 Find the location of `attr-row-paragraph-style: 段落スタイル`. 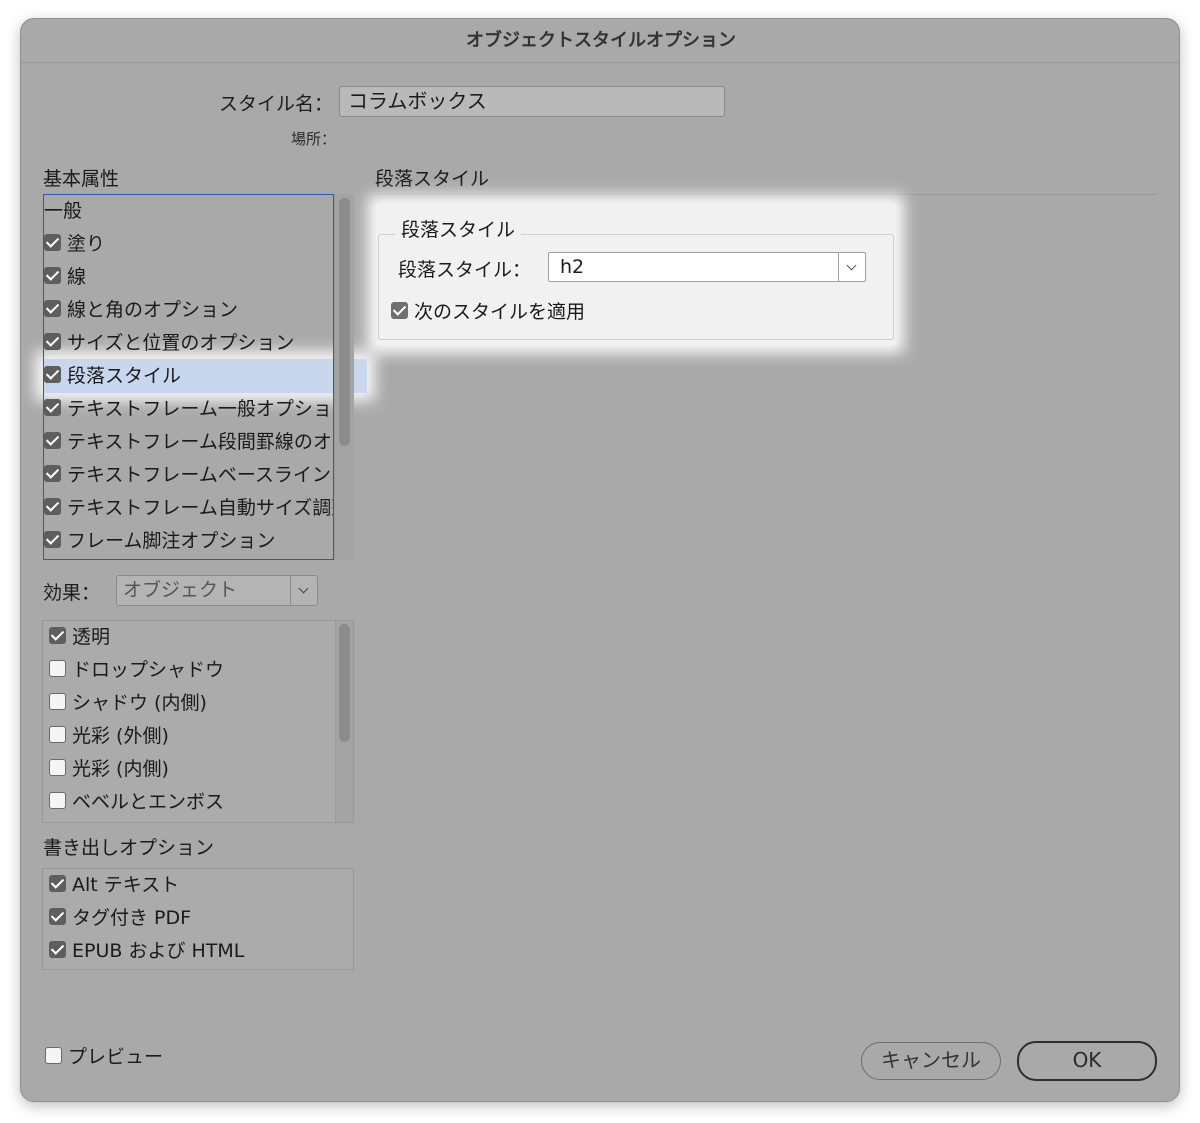

attr-row-paragraph-style: 段落スタイル is located at coordinates (188, 376).